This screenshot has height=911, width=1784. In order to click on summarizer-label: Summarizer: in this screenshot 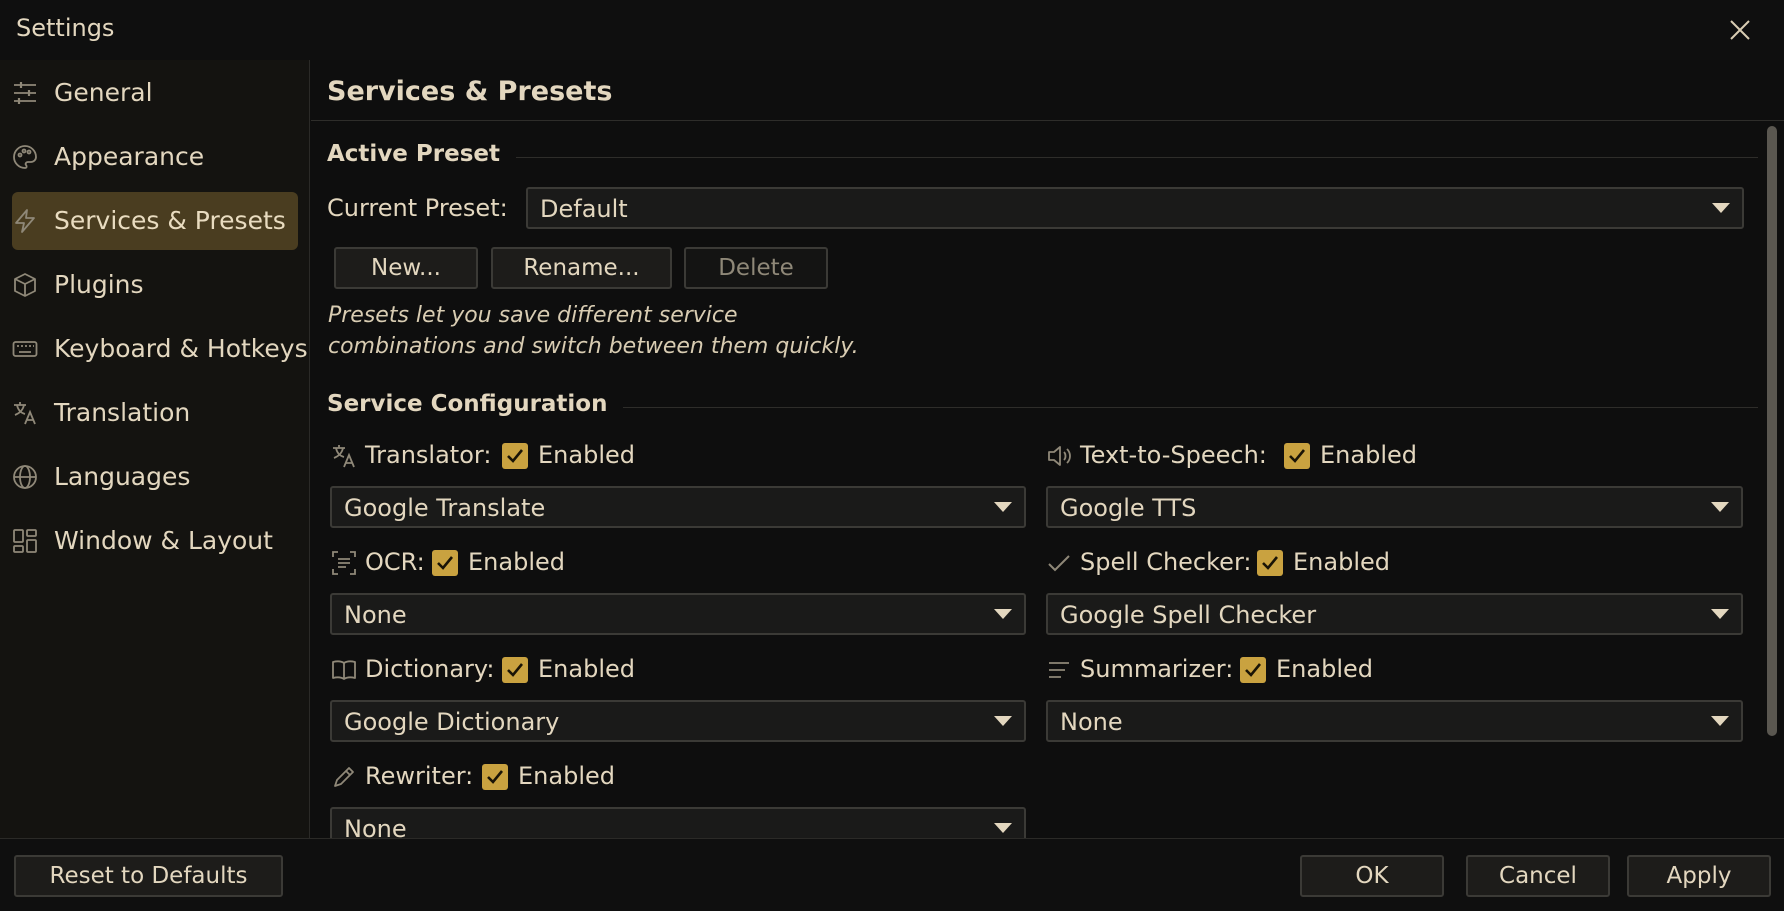, I will do `click(1157, 669)`.